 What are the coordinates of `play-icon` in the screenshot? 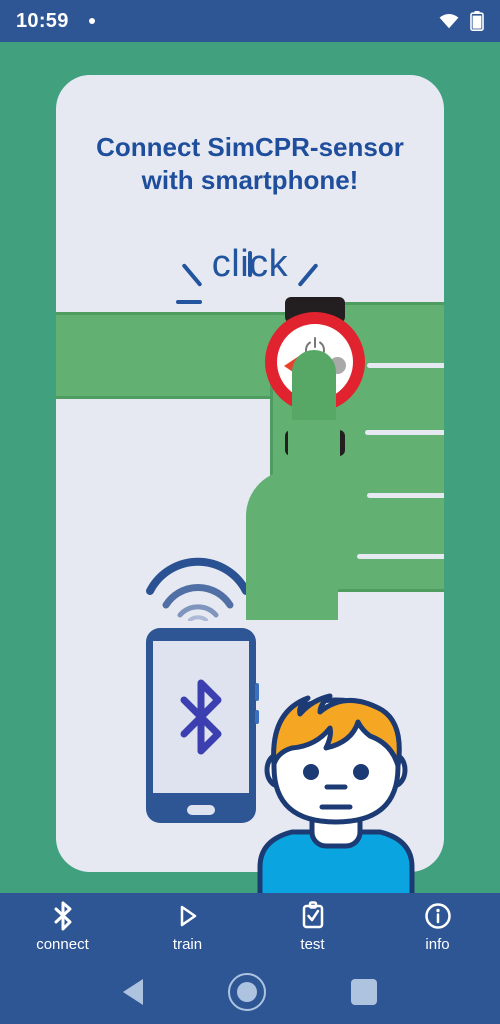 It's located at (188, 915).